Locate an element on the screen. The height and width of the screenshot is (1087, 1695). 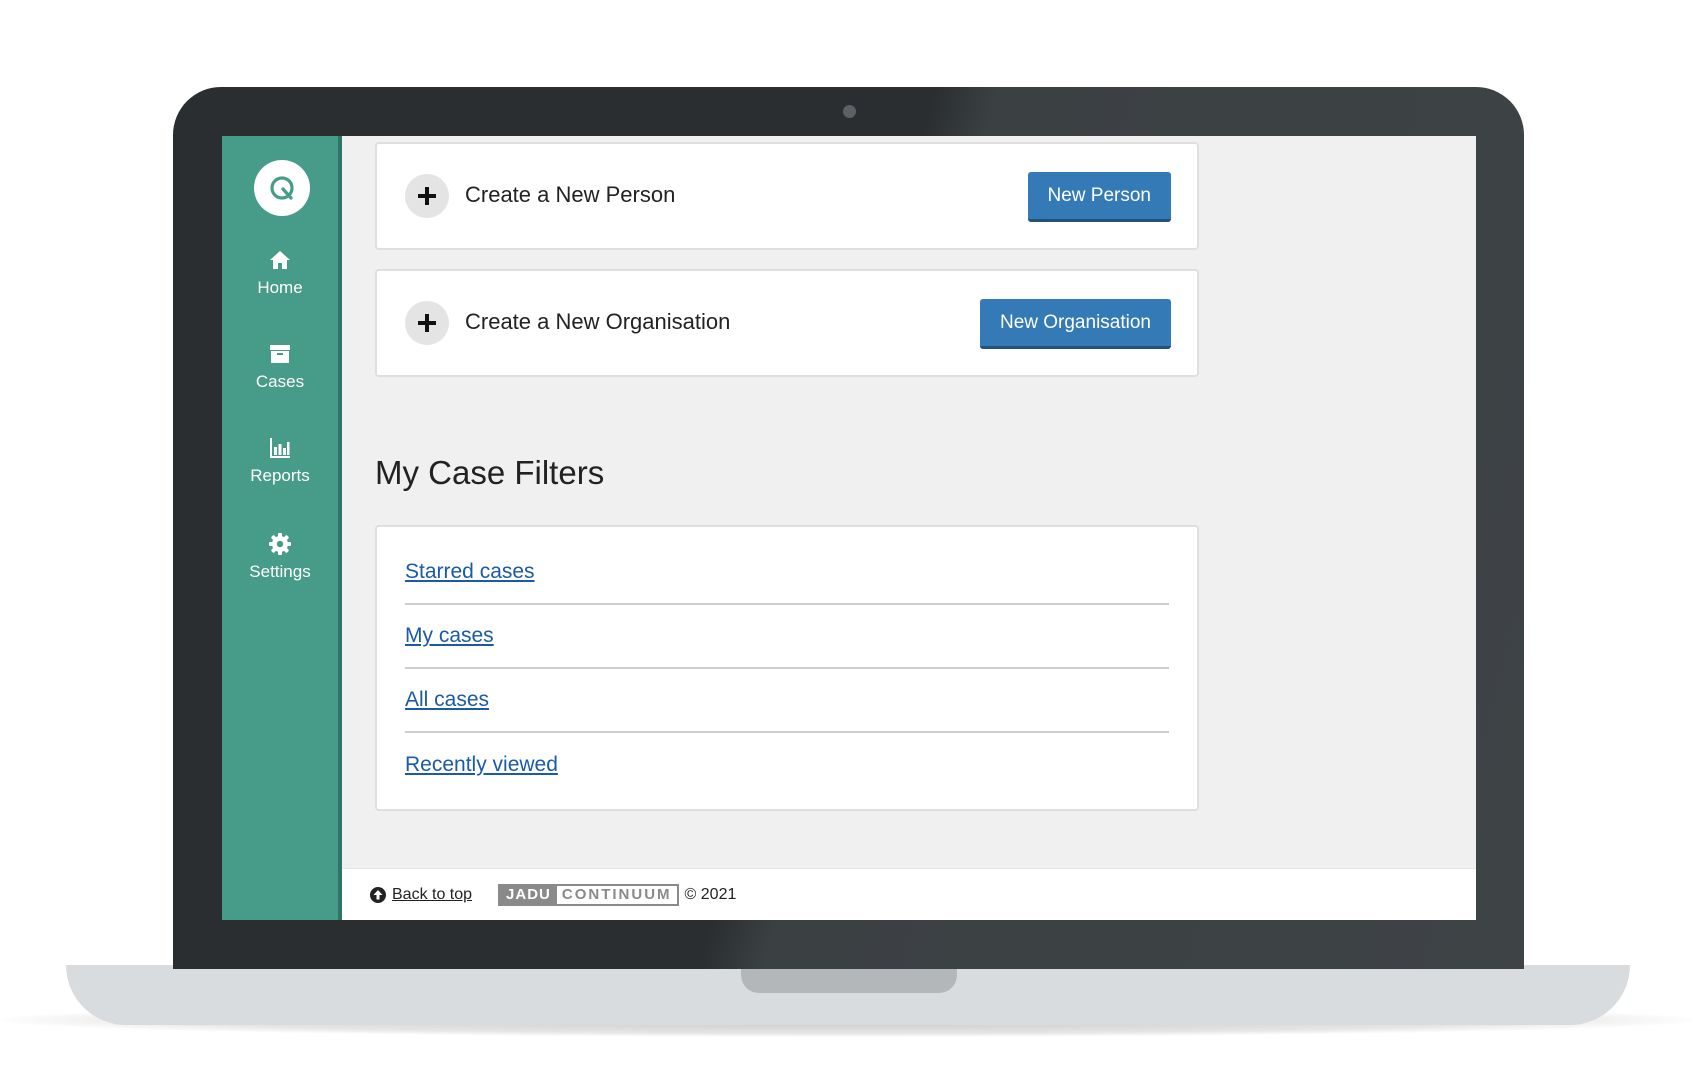
back-to-top-link: Back to top is located at coordinates (421, 895).